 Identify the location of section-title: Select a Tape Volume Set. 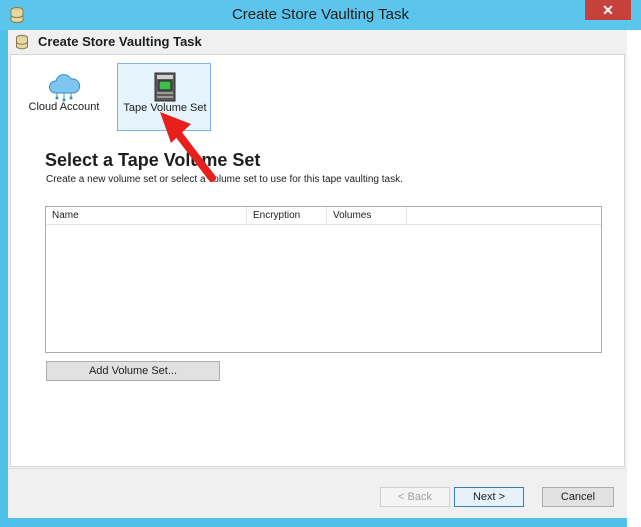
(153, 160).